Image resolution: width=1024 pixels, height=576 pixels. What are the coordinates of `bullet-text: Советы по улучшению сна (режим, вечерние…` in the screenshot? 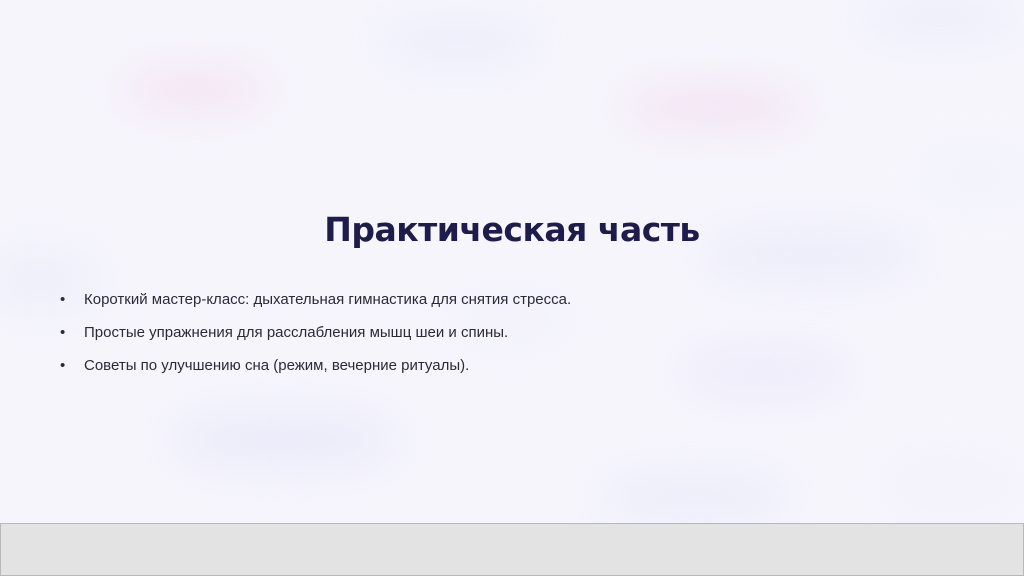 It's located at (277, 365).